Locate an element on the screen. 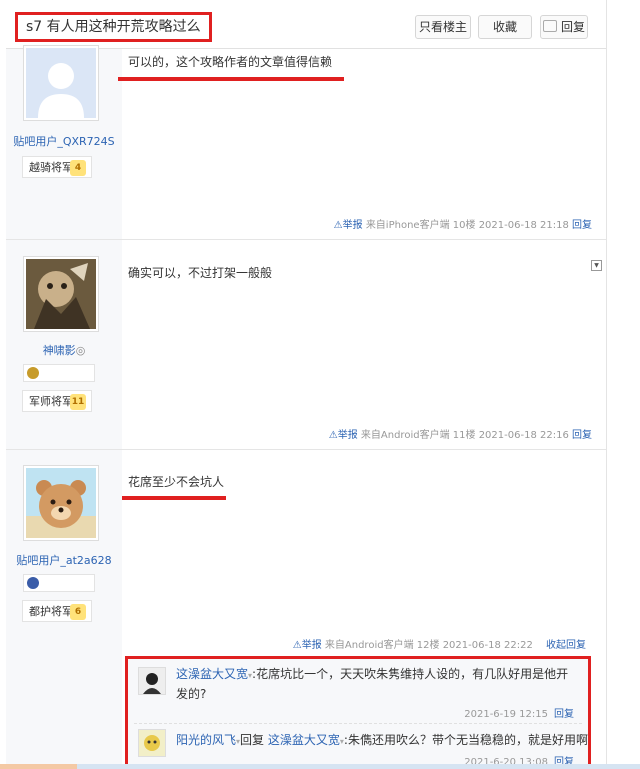  sub-reply-author: 这澡盆大又宽 is located at coordinates (212, 674).